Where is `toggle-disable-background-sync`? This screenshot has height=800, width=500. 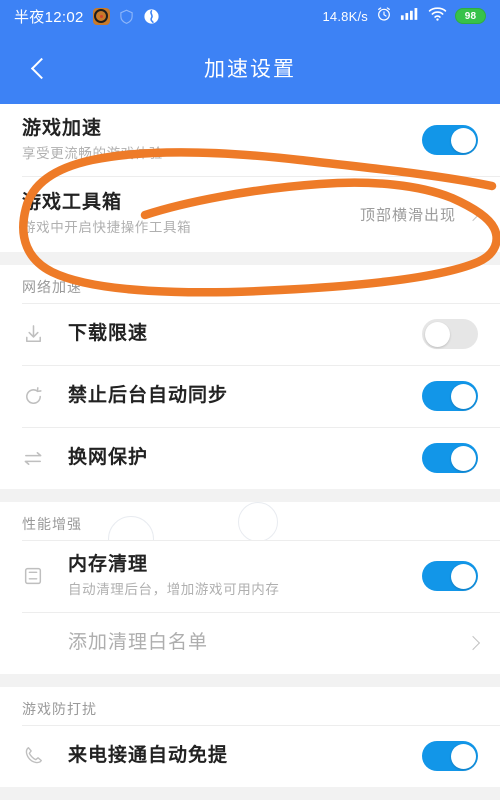 toggle-disable-background-sync is located at coordinates (450, 396).